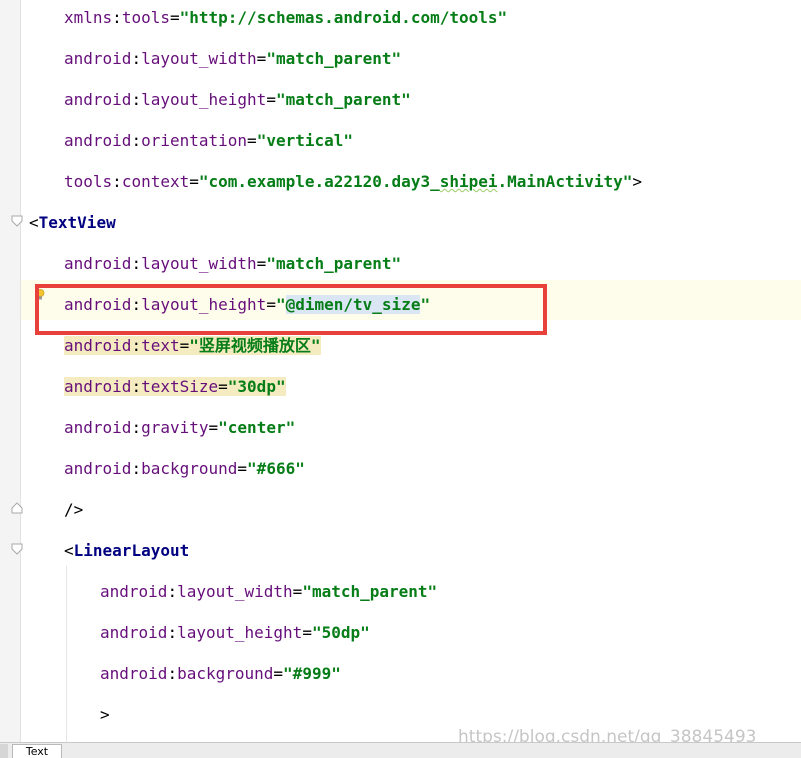 This screenshot has width=801, height=758. I want to click on code-line: android:textSize="30dp", so click(175, 387).